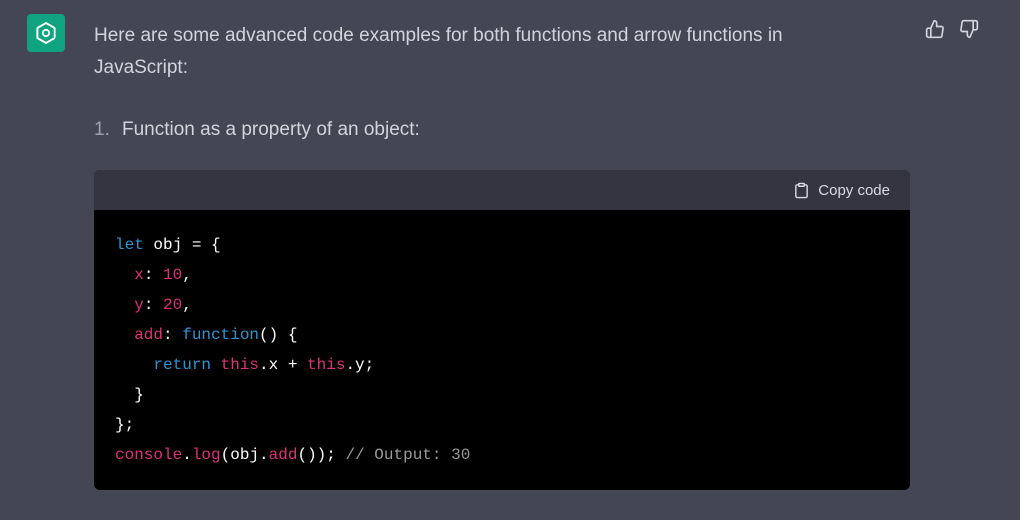 The height and width of the screenshot is (520, 1020). What do you see at coordinates (952, 29) in the screenshot?
I see `feedback-buttons` at bounding box center [952, 29].